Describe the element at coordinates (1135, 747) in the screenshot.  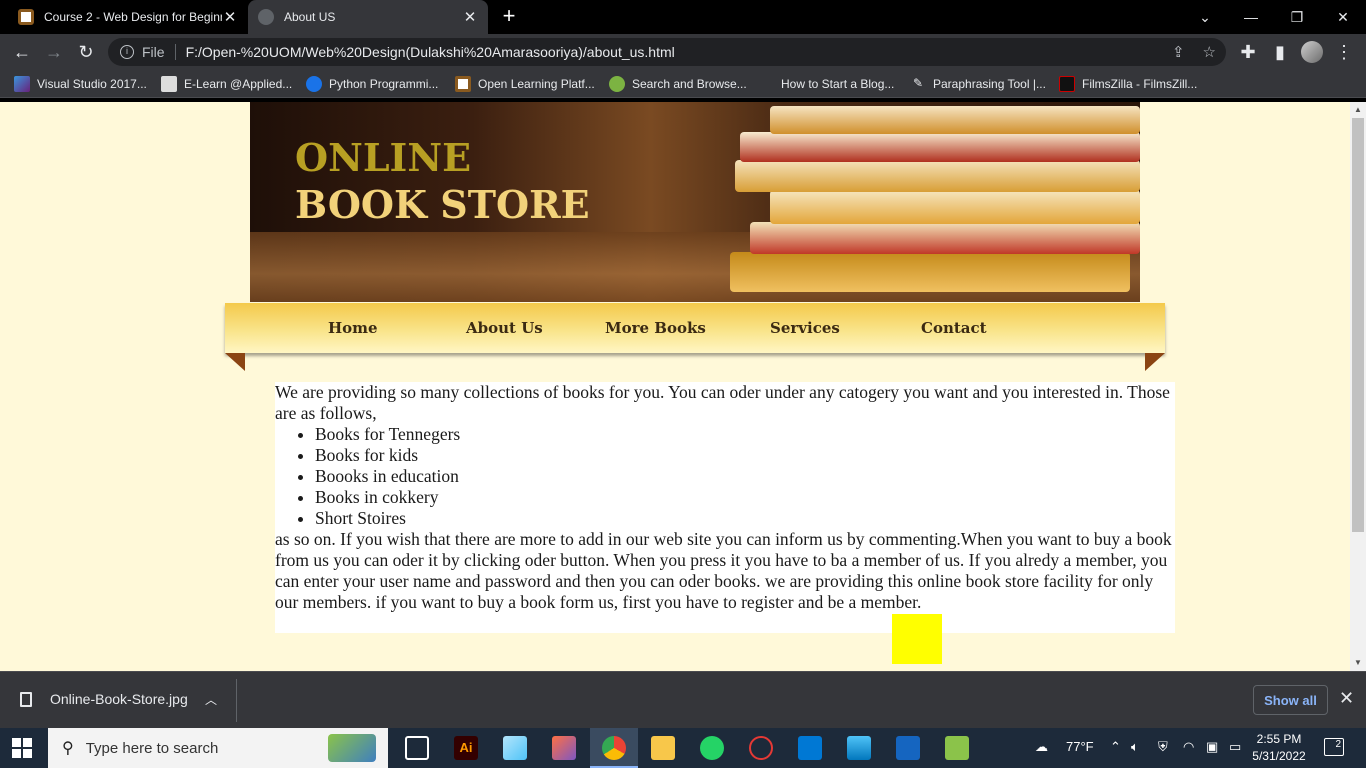
I see `volume-icon: 🔈︎` at that location.